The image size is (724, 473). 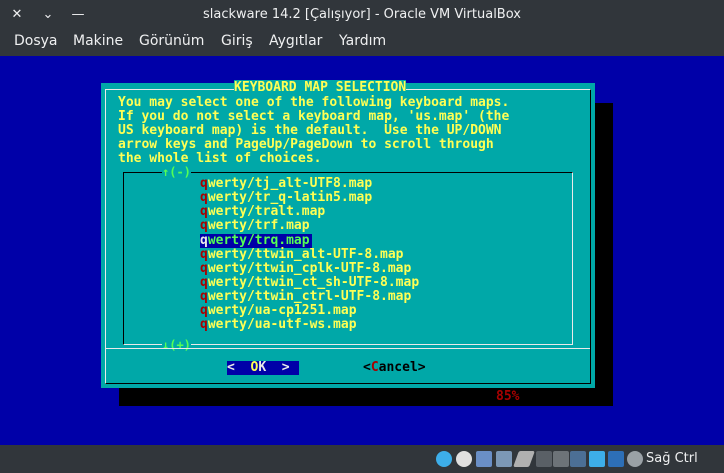 What do you see at coordinates (597, 459) in the screenshot?
I see `screen-capture-icon` at bounding box center [597, 459].